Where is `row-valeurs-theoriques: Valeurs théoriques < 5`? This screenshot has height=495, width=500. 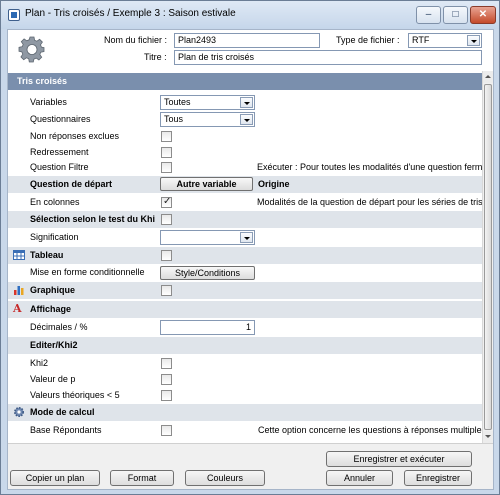 row-valeurs-theoriques: Valeurs théoriques < 5 is located at coordinates (245, 395).